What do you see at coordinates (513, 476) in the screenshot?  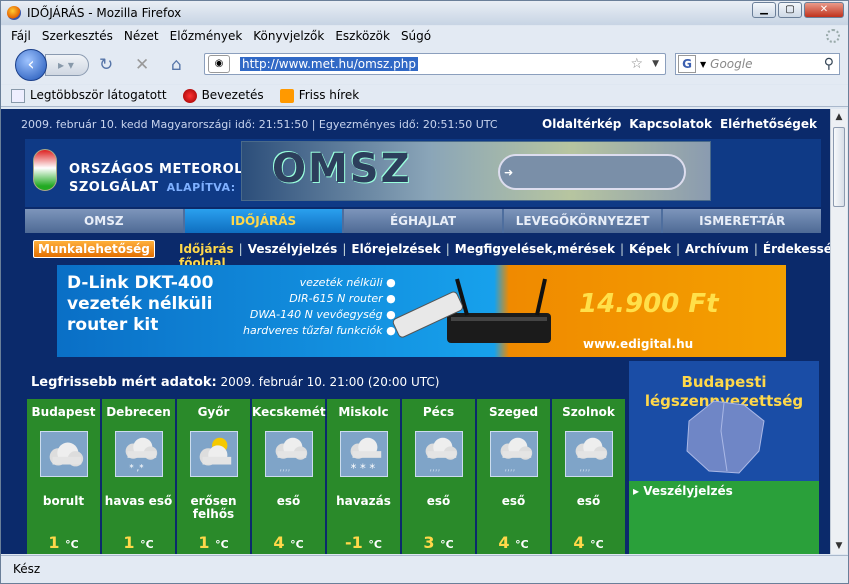 I see `city-card: Szeged,,,, eső 4 °C` at bounding box center [513, 476].